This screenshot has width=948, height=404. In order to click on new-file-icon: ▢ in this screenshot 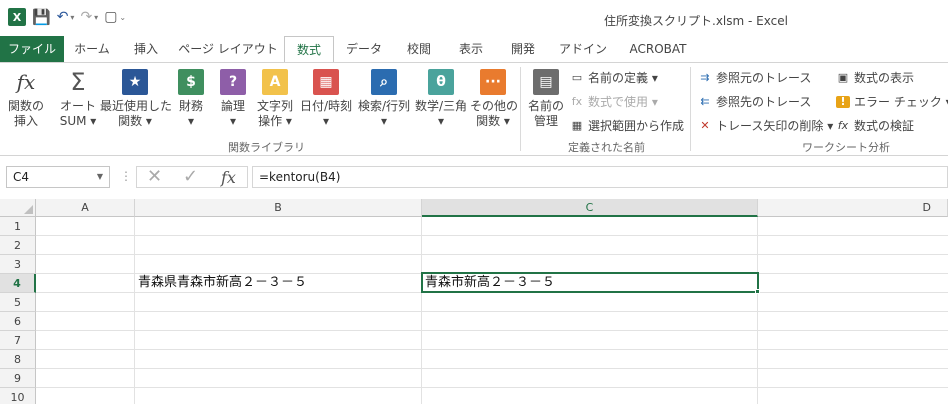, I will do `click(110, 17)`.